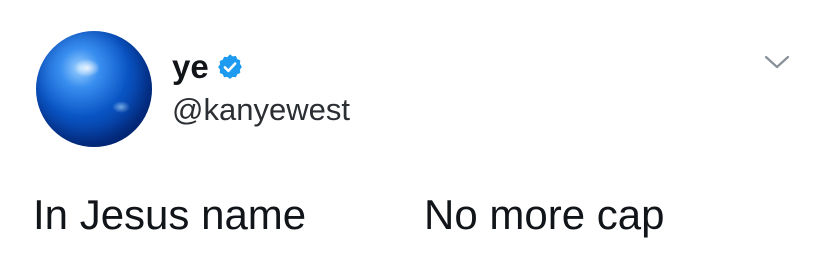 This screenshot has height=275, width=825. I want to click on verified-badge-icon, so click(230, 67).